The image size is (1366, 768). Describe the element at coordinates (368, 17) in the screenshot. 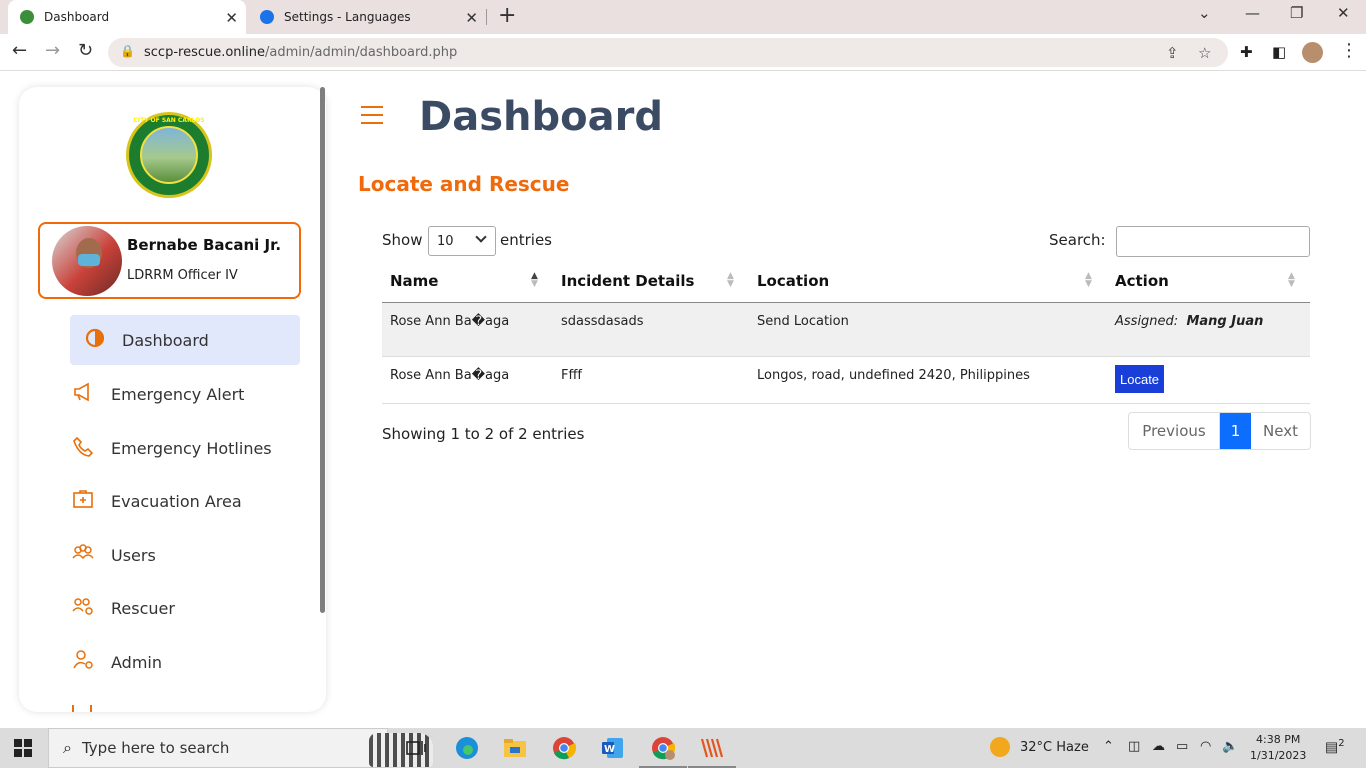

I see `tab-settings-languages: Settings - Languages ✕` at that location.